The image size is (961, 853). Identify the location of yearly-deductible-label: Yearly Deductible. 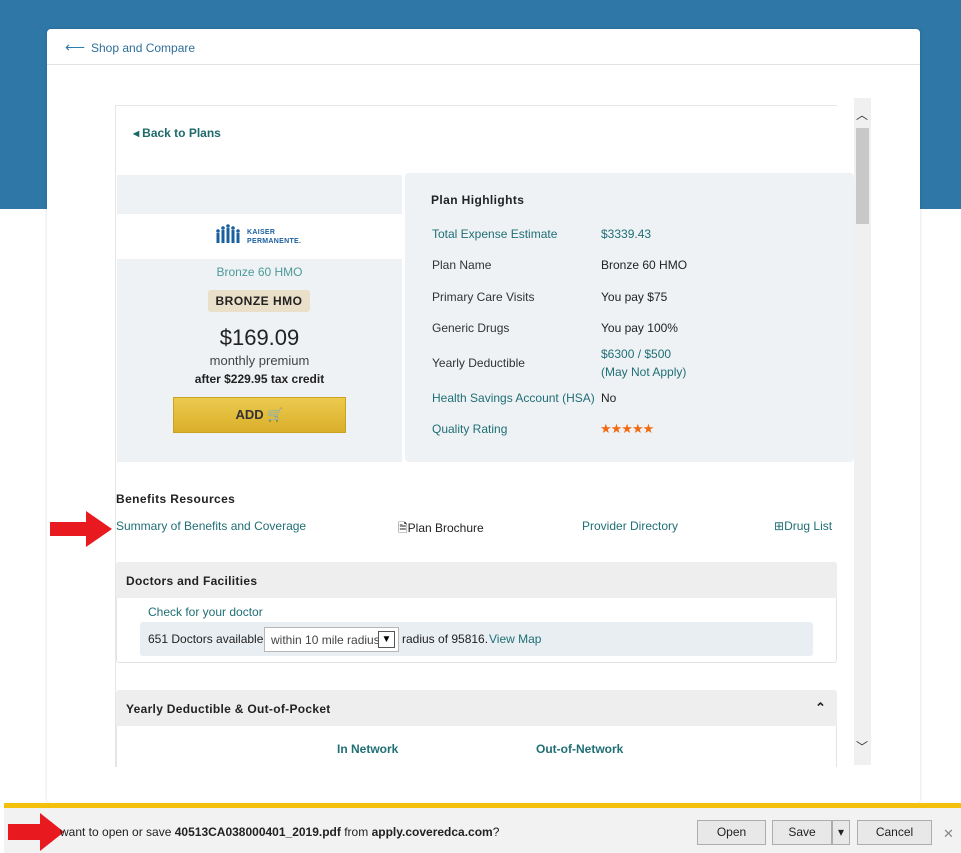
(478, 363).